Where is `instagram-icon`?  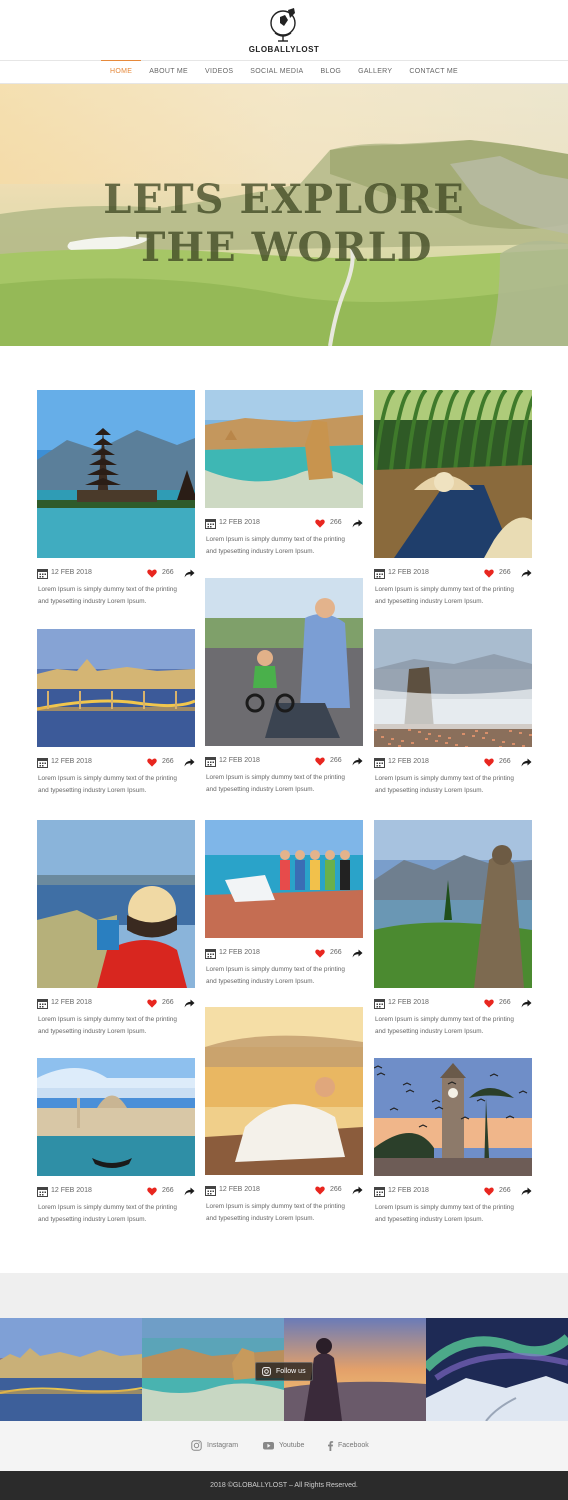
instagram-icon is located at coordinates (266, 1371).